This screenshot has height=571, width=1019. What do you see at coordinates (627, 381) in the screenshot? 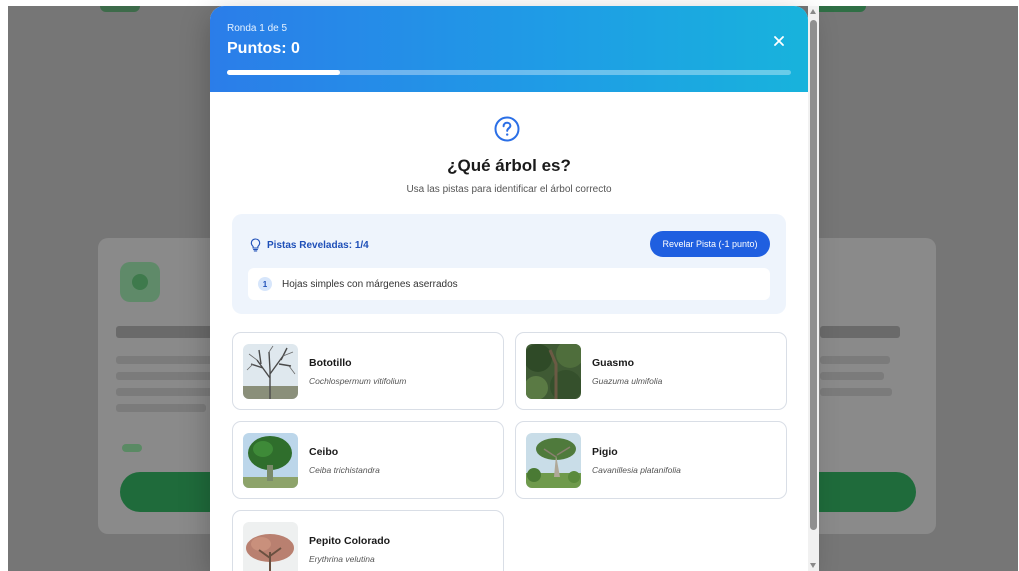
I see `tree-scientific-name: Guazuma ulmifolia` at bounding box center [627, 381].